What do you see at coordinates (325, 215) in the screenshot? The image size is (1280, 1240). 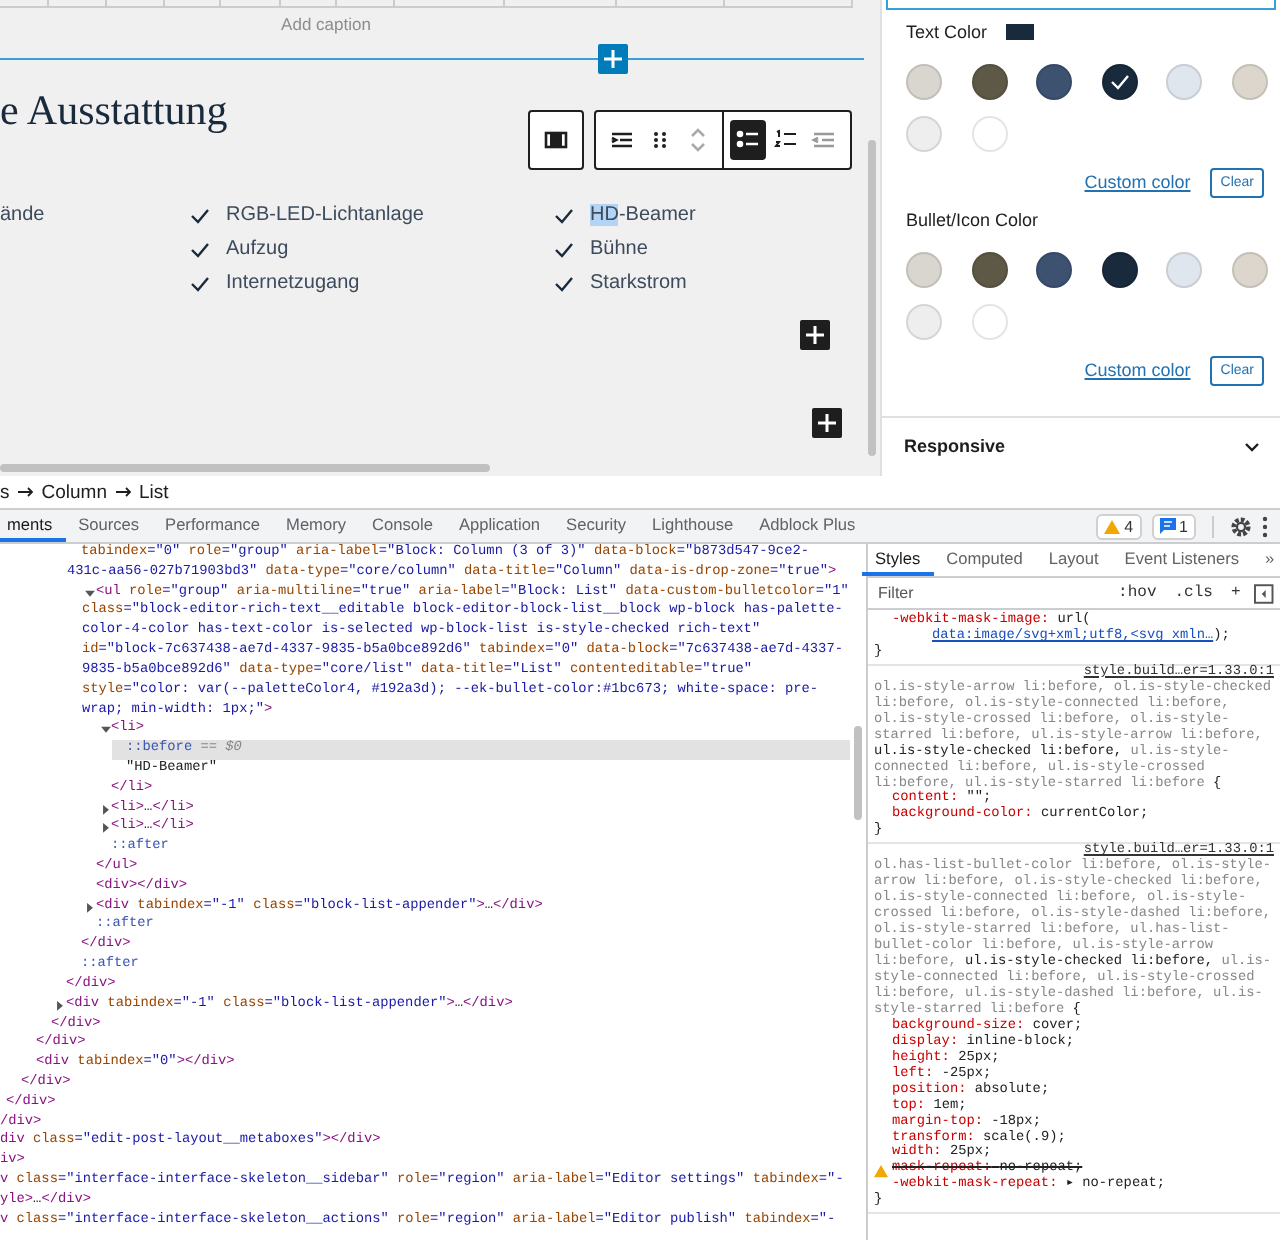 I see `list-item-text: RGB-LED-Lichtanlage` at bounding box center [325, 215].